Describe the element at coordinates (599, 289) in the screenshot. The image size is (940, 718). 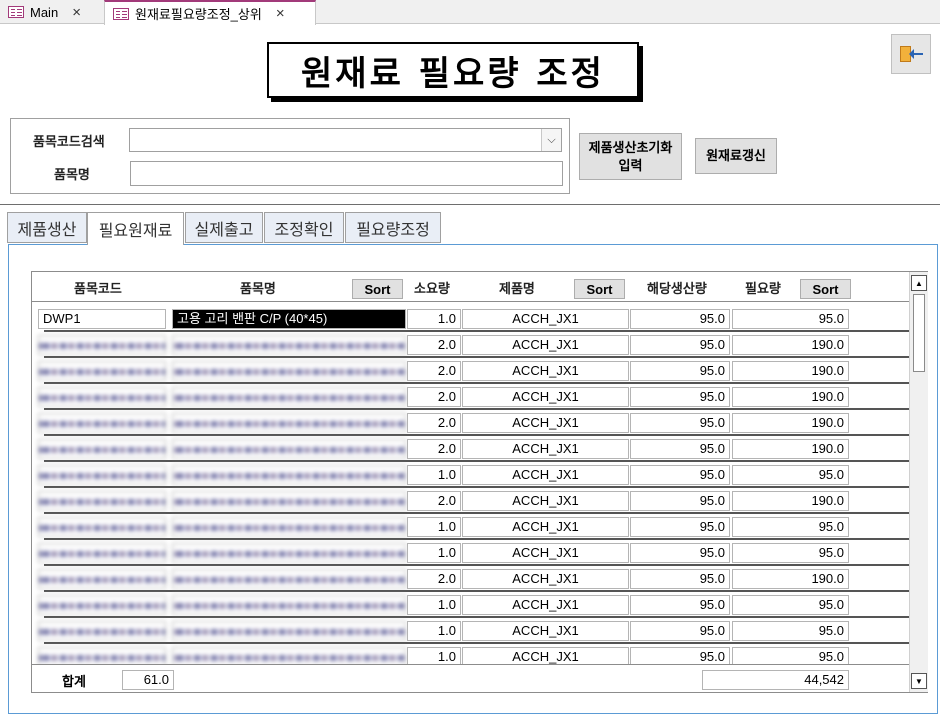
I see `sort-product-name-button: Sort` at that location.